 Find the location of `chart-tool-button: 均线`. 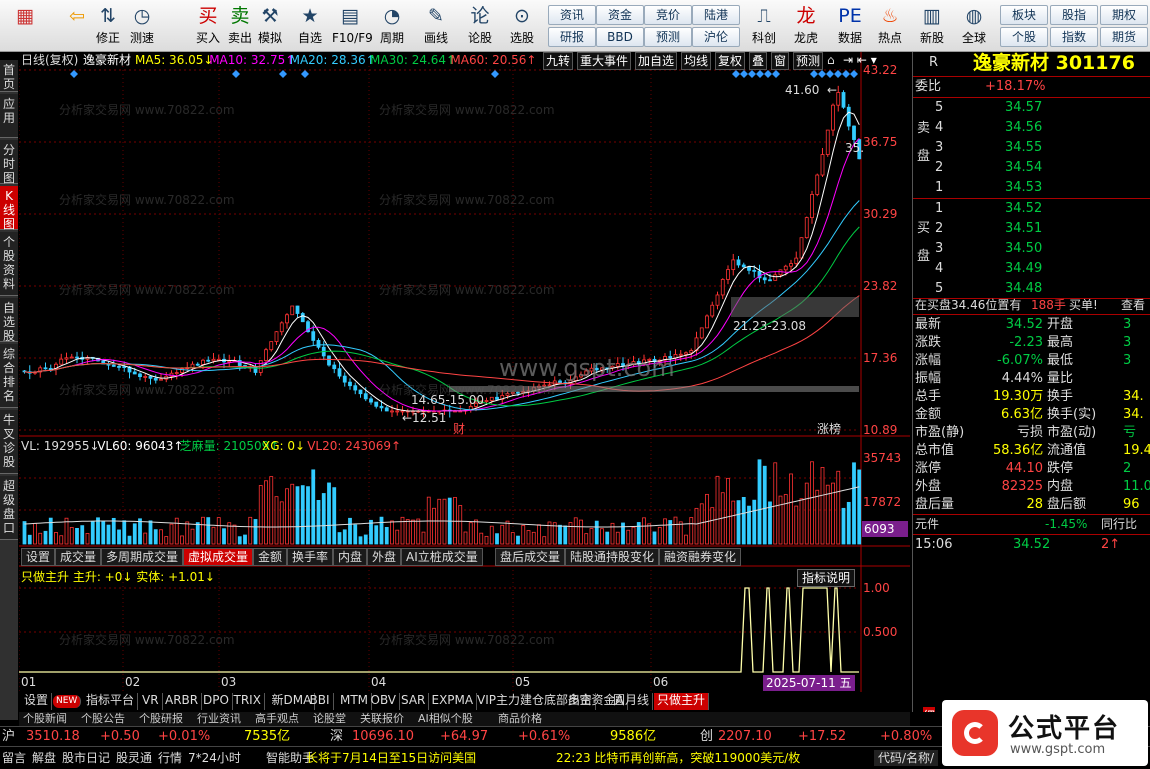

chart-tool-button: 均线 is located at coordinates (696, 61).